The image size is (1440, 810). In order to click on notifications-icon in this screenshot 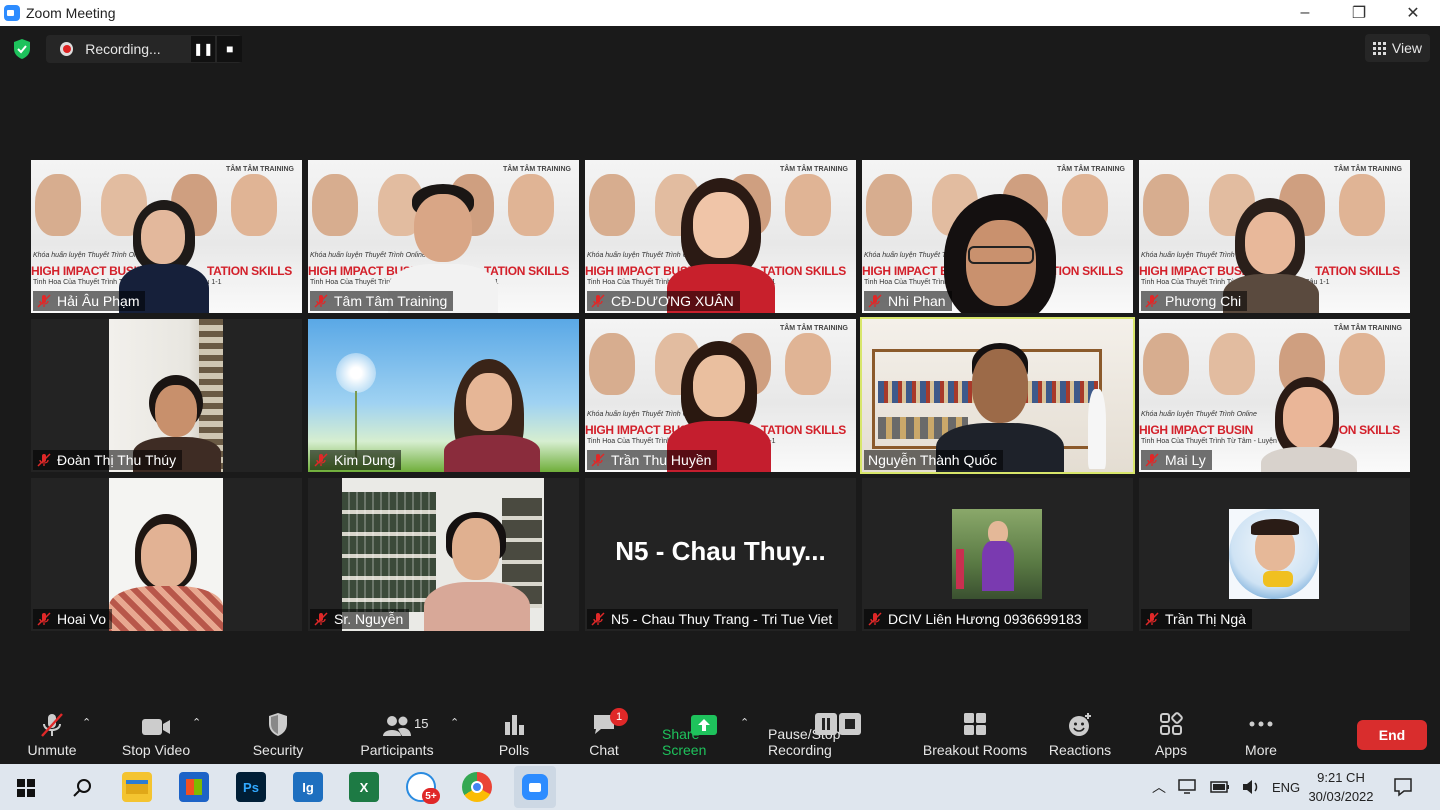, I will do `click(1403, 787)`.